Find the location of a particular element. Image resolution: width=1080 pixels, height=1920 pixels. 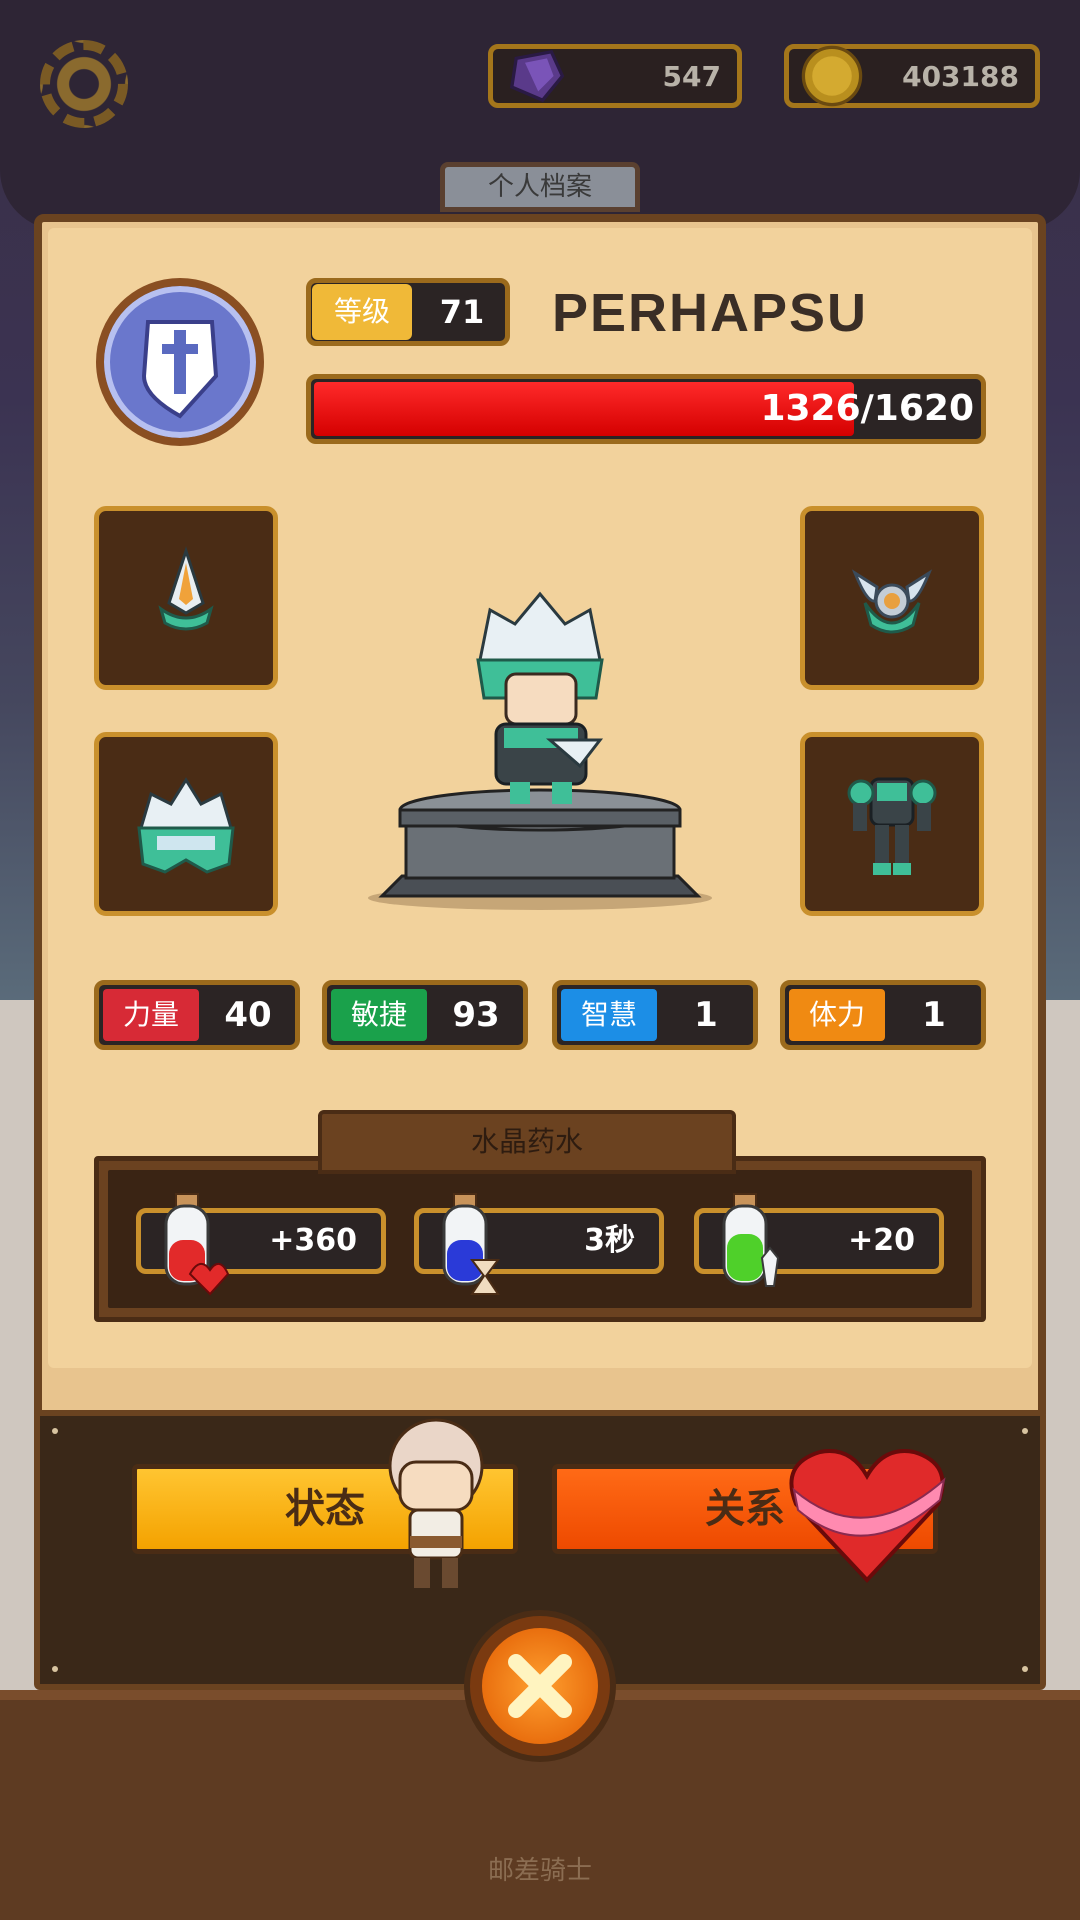

stat-stamina-label: 体力 is located at coordinates (837, 1015).